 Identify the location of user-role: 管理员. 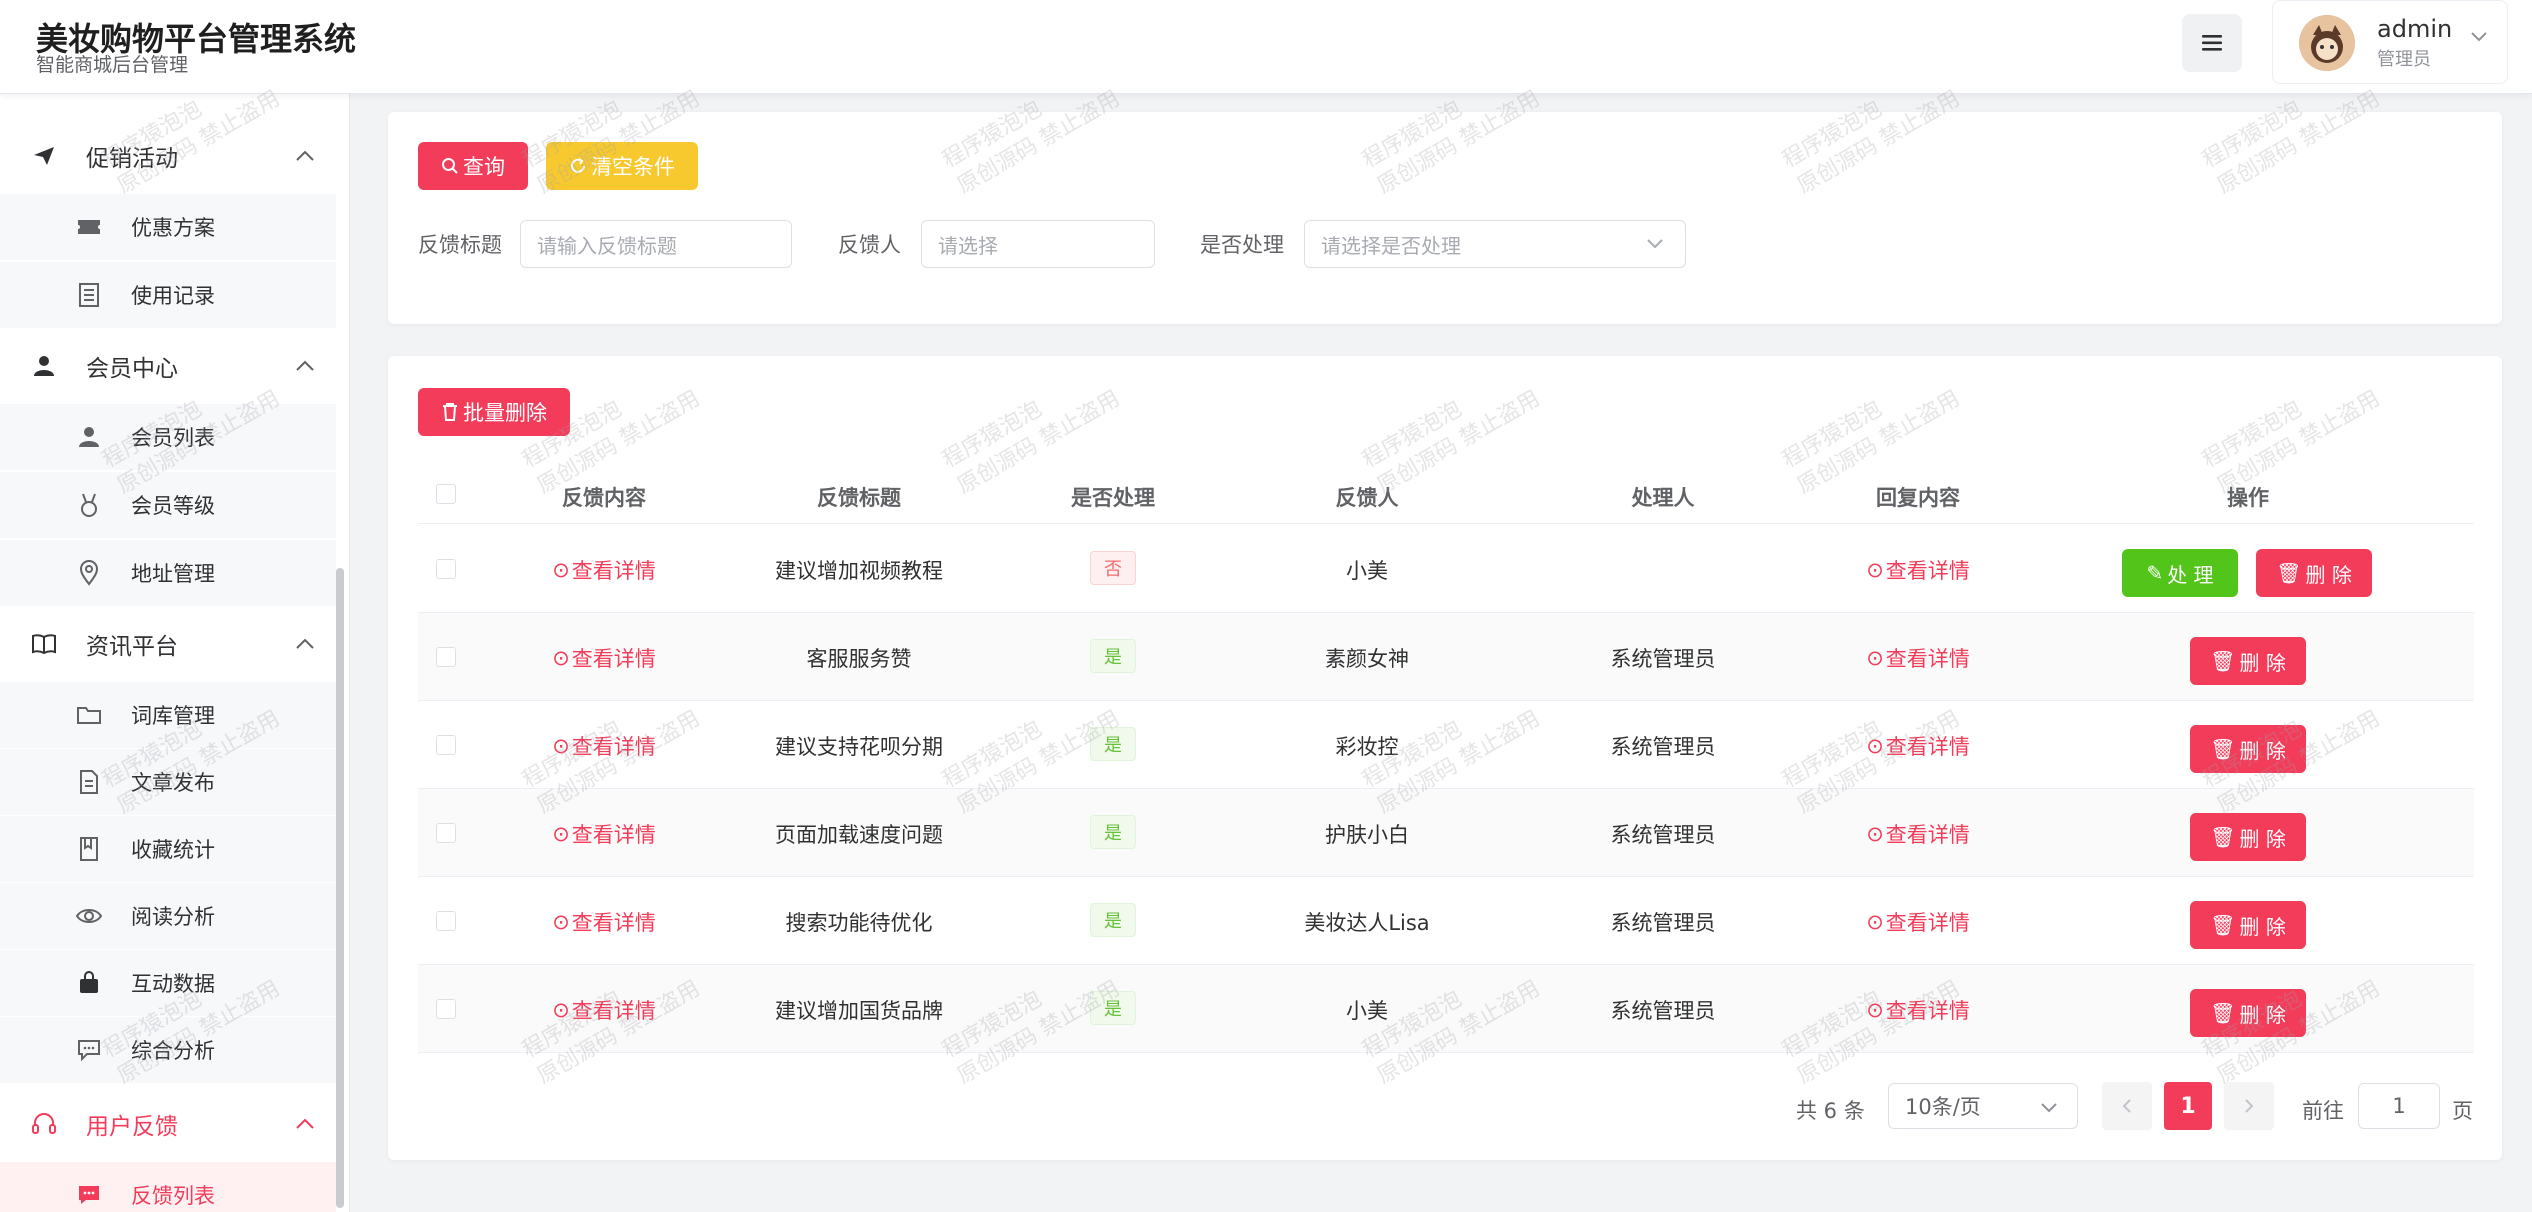
(2404, 59).